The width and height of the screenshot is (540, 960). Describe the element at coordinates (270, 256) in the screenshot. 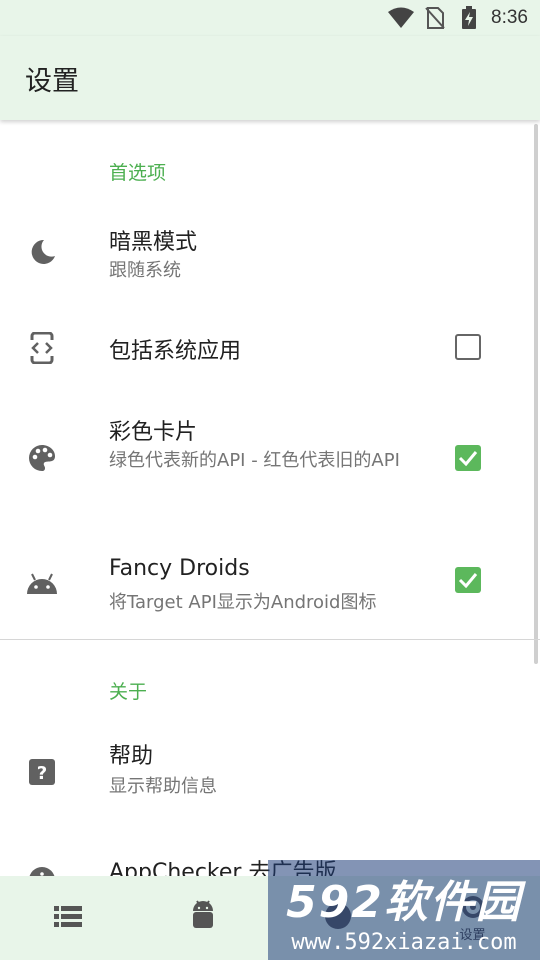

I see `dark-mode-setting: 暗黑模式 跟随系统` at that location.